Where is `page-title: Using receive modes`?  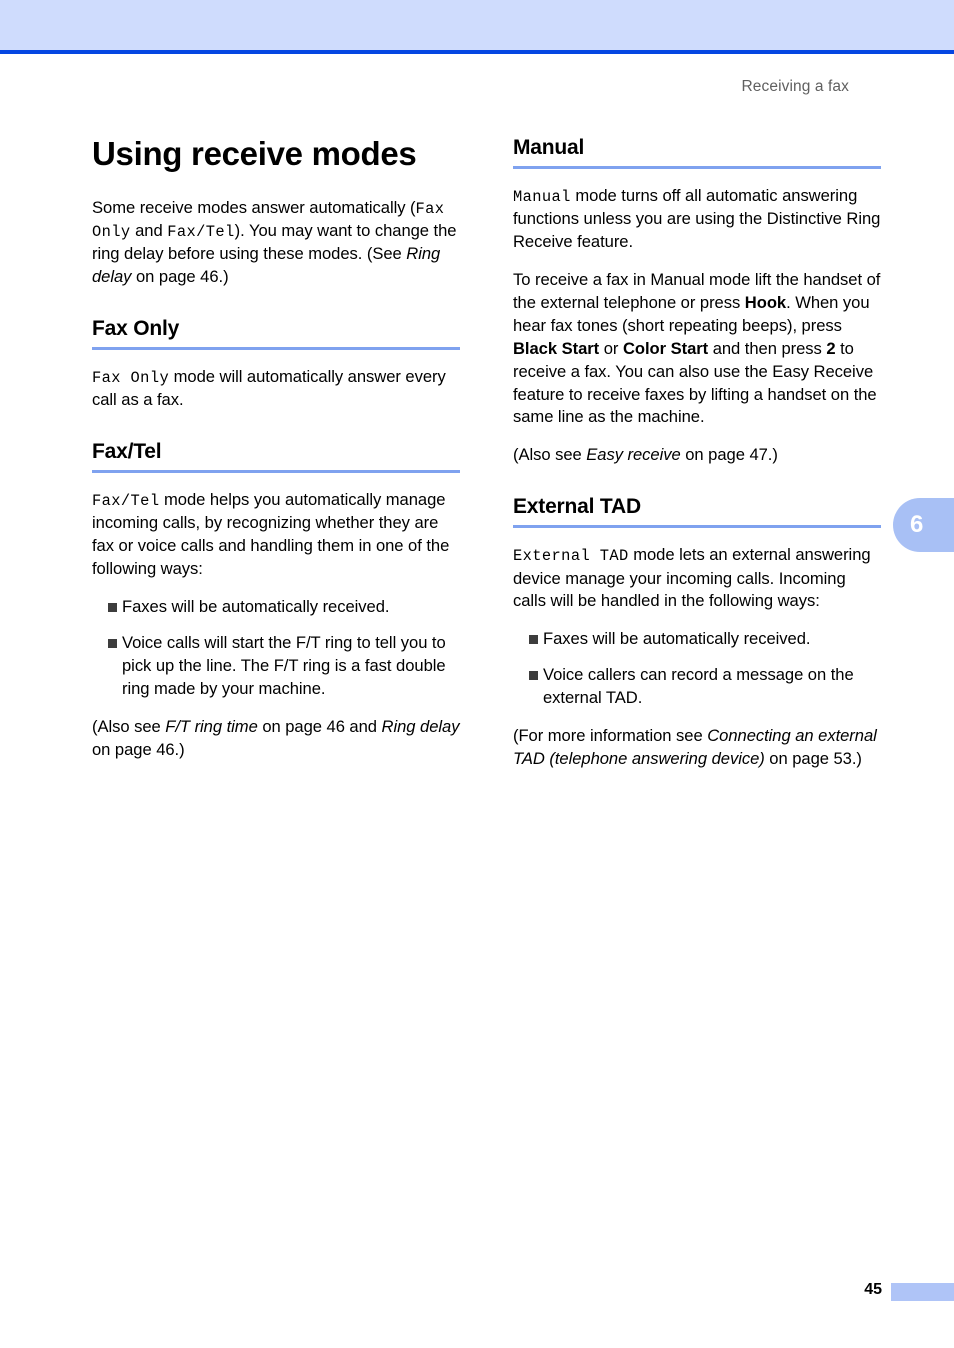 page-title: Using receive modes is located at coordinates (254, 153).